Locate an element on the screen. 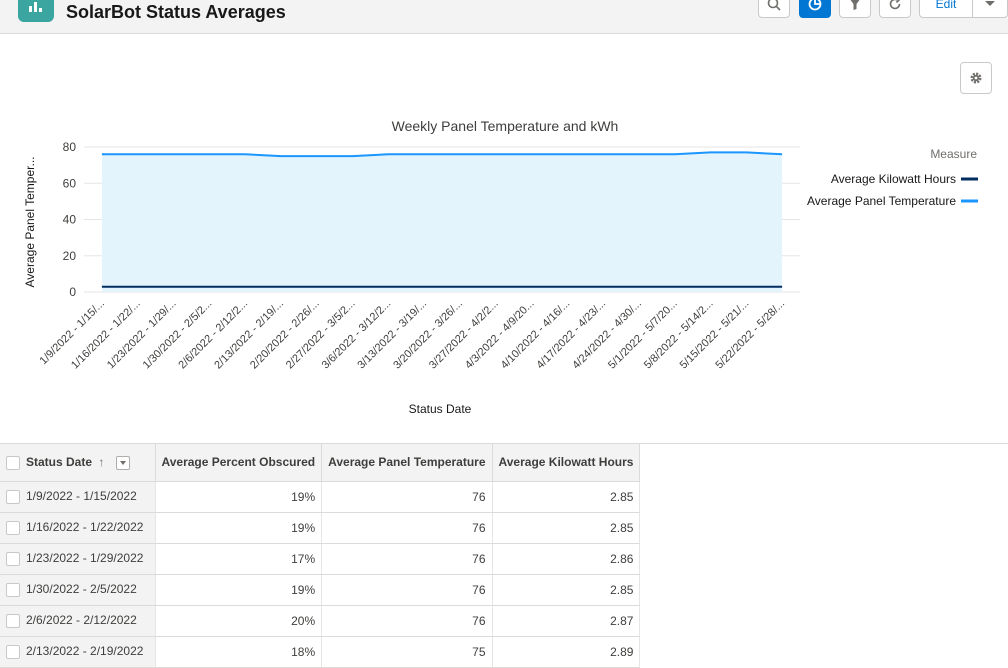 The width and height of the screenshot is (1008, 668). table-row: 2/6/2022 - 2/12/2022 20%762.87 is located at coordinates (320, 620).